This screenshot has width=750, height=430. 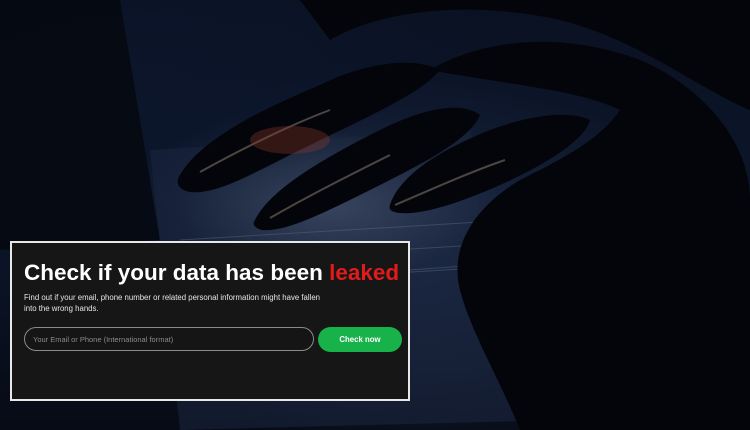 What do you see at coordinates (169, 339) in the screenshot?
I see `email-phone-input` at bounding box center [169, 339].